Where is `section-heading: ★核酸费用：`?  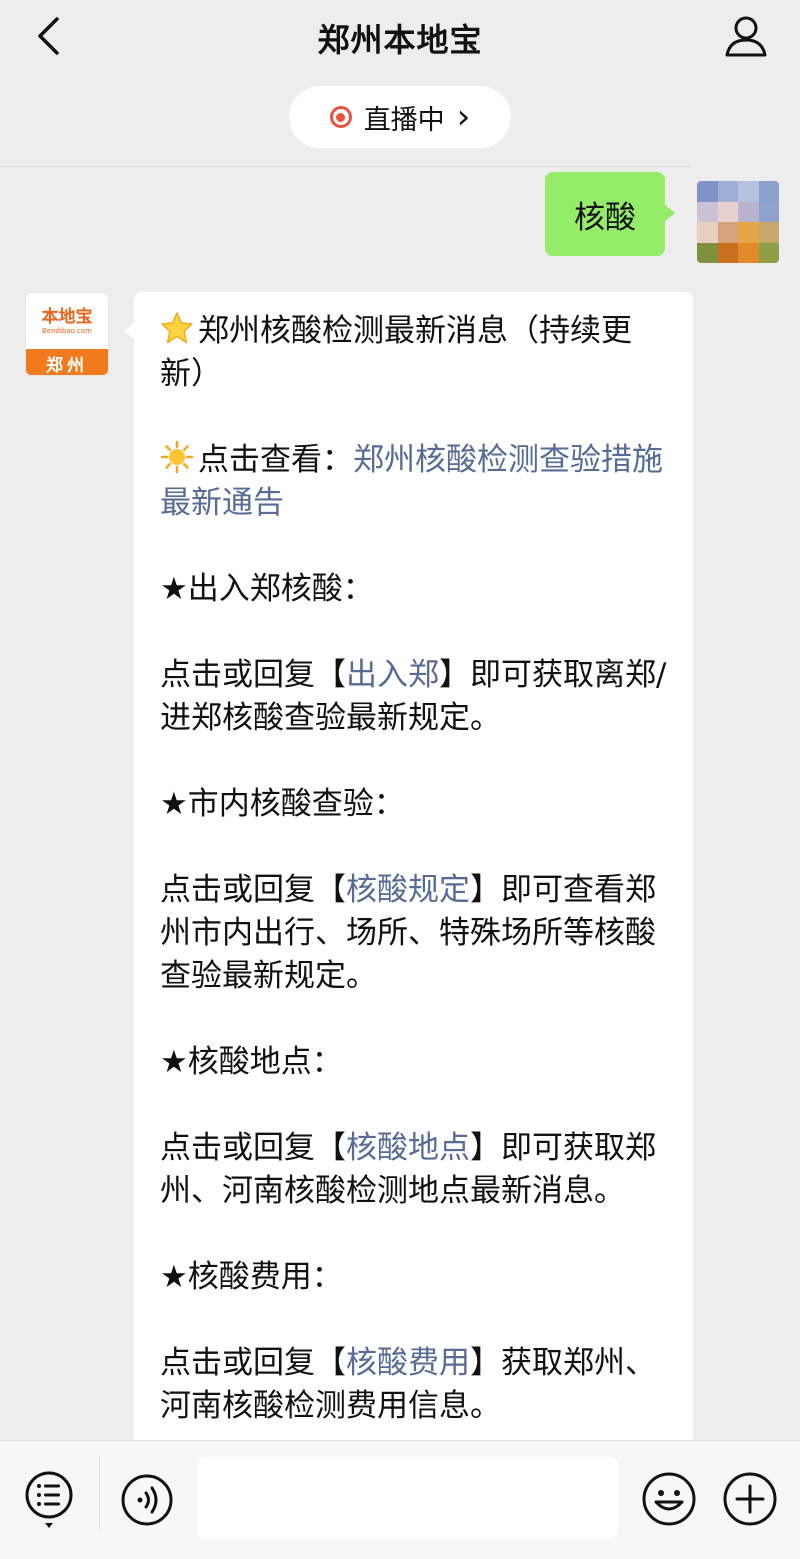 section-heading: ★核酸费用： is located at coordinates (251, 1277).